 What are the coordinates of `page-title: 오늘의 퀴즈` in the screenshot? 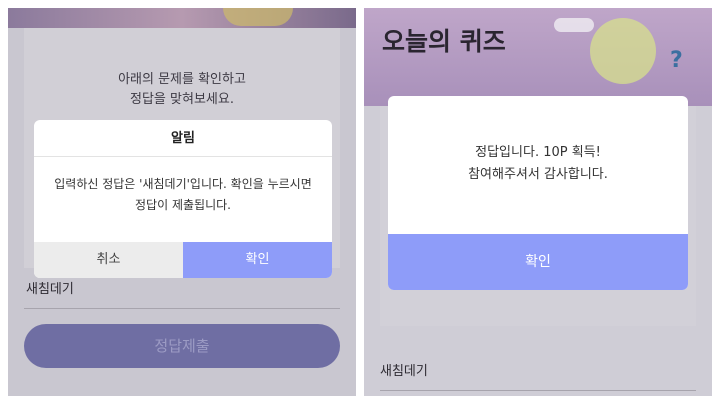 It's located at (444, 41).